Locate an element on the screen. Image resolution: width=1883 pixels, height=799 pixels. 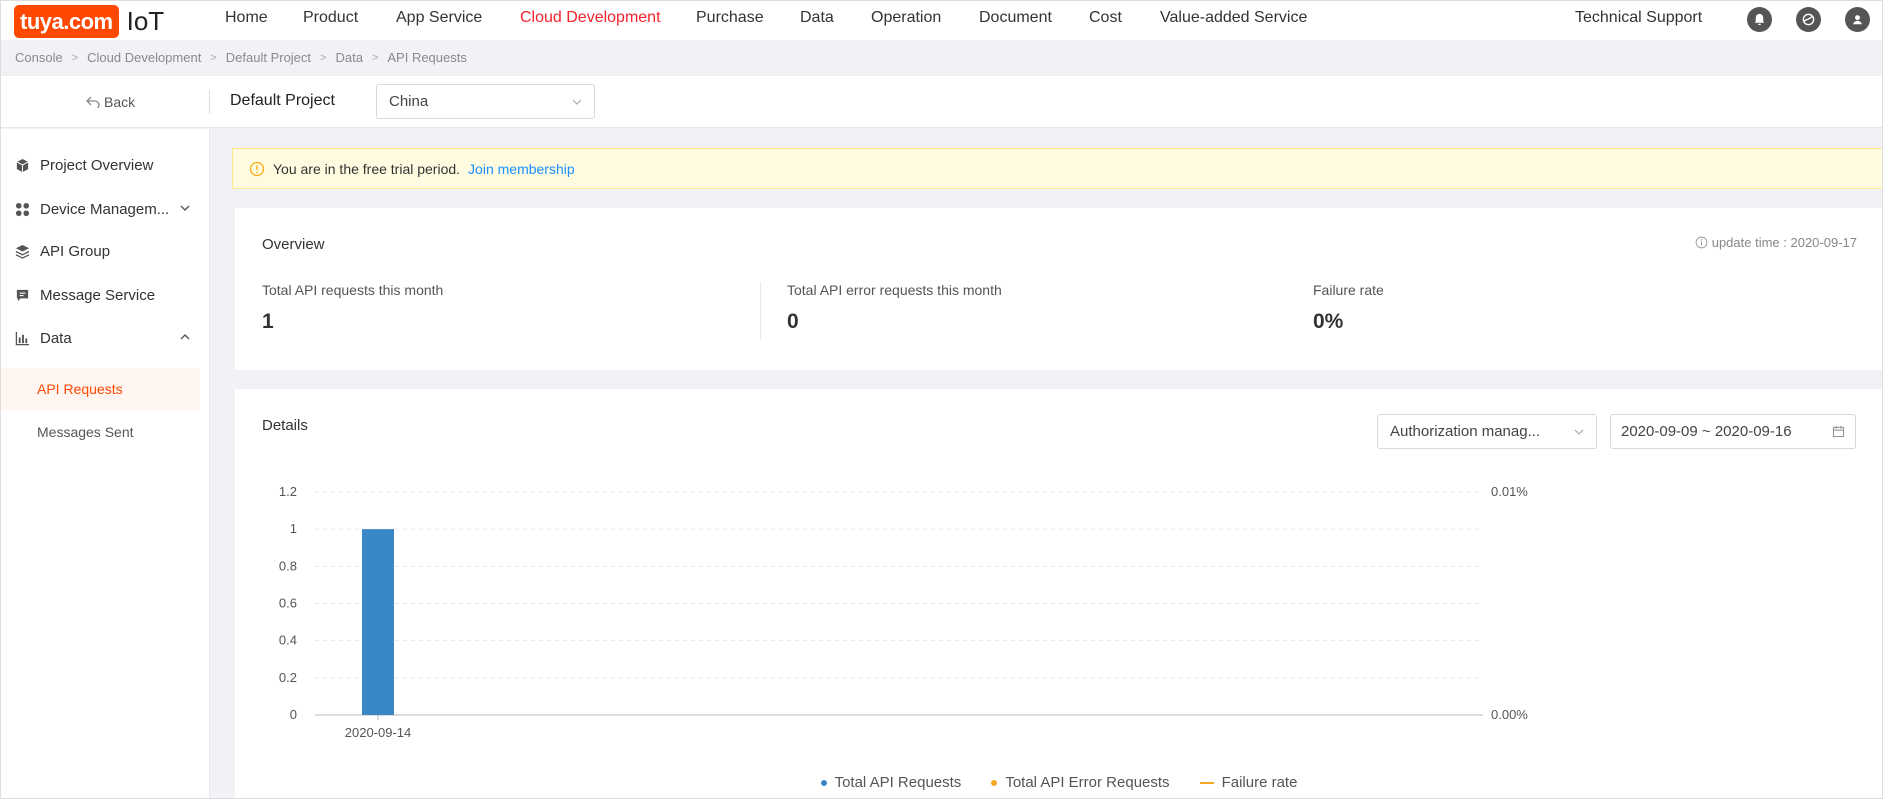
nav-purchase: Purchase is located at coordinates (730, 18).